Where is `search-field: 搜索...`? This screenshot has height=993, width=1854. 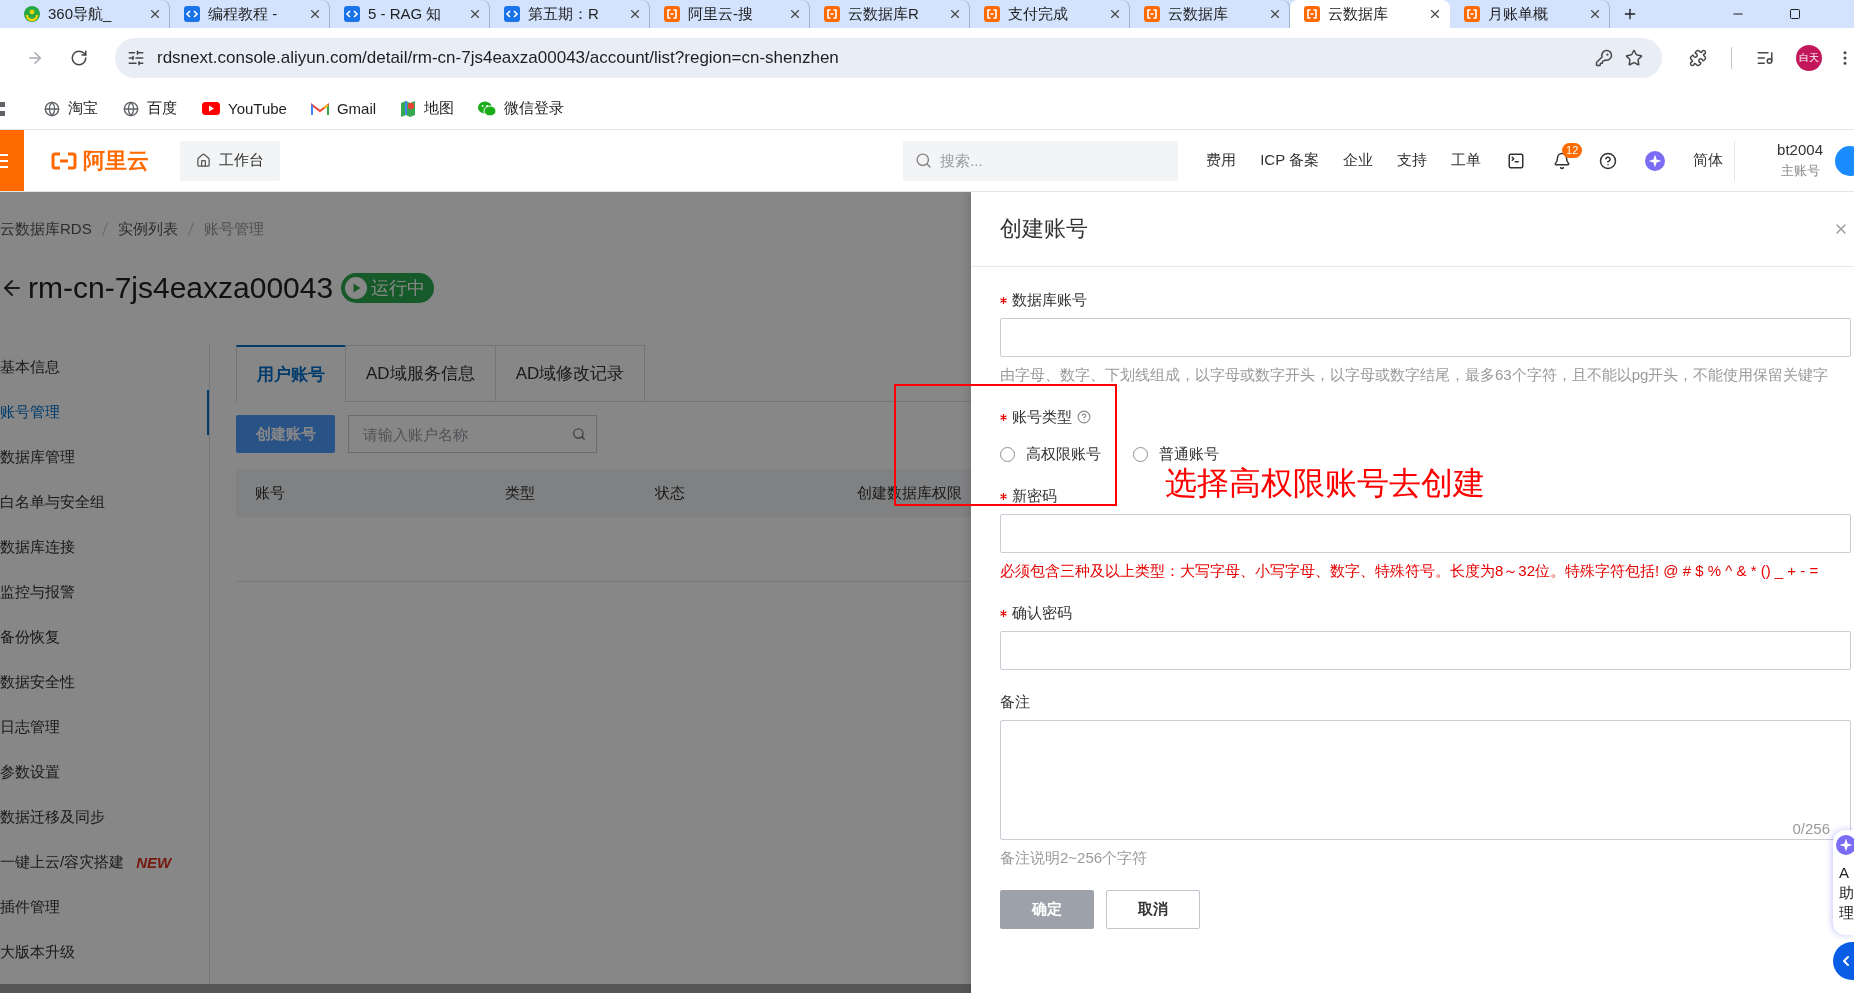 search-field: 搜索... is located at coordinates (1041, 160).